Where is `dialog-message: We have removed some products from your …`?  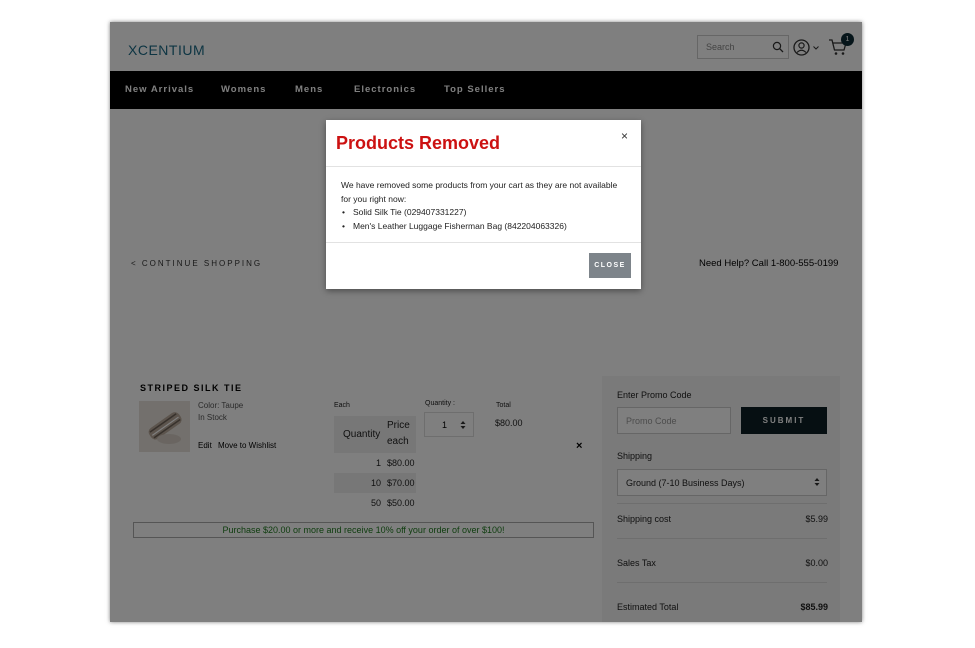
dialog-message: We have removed some products from your … is located at coordinates (479, 192).